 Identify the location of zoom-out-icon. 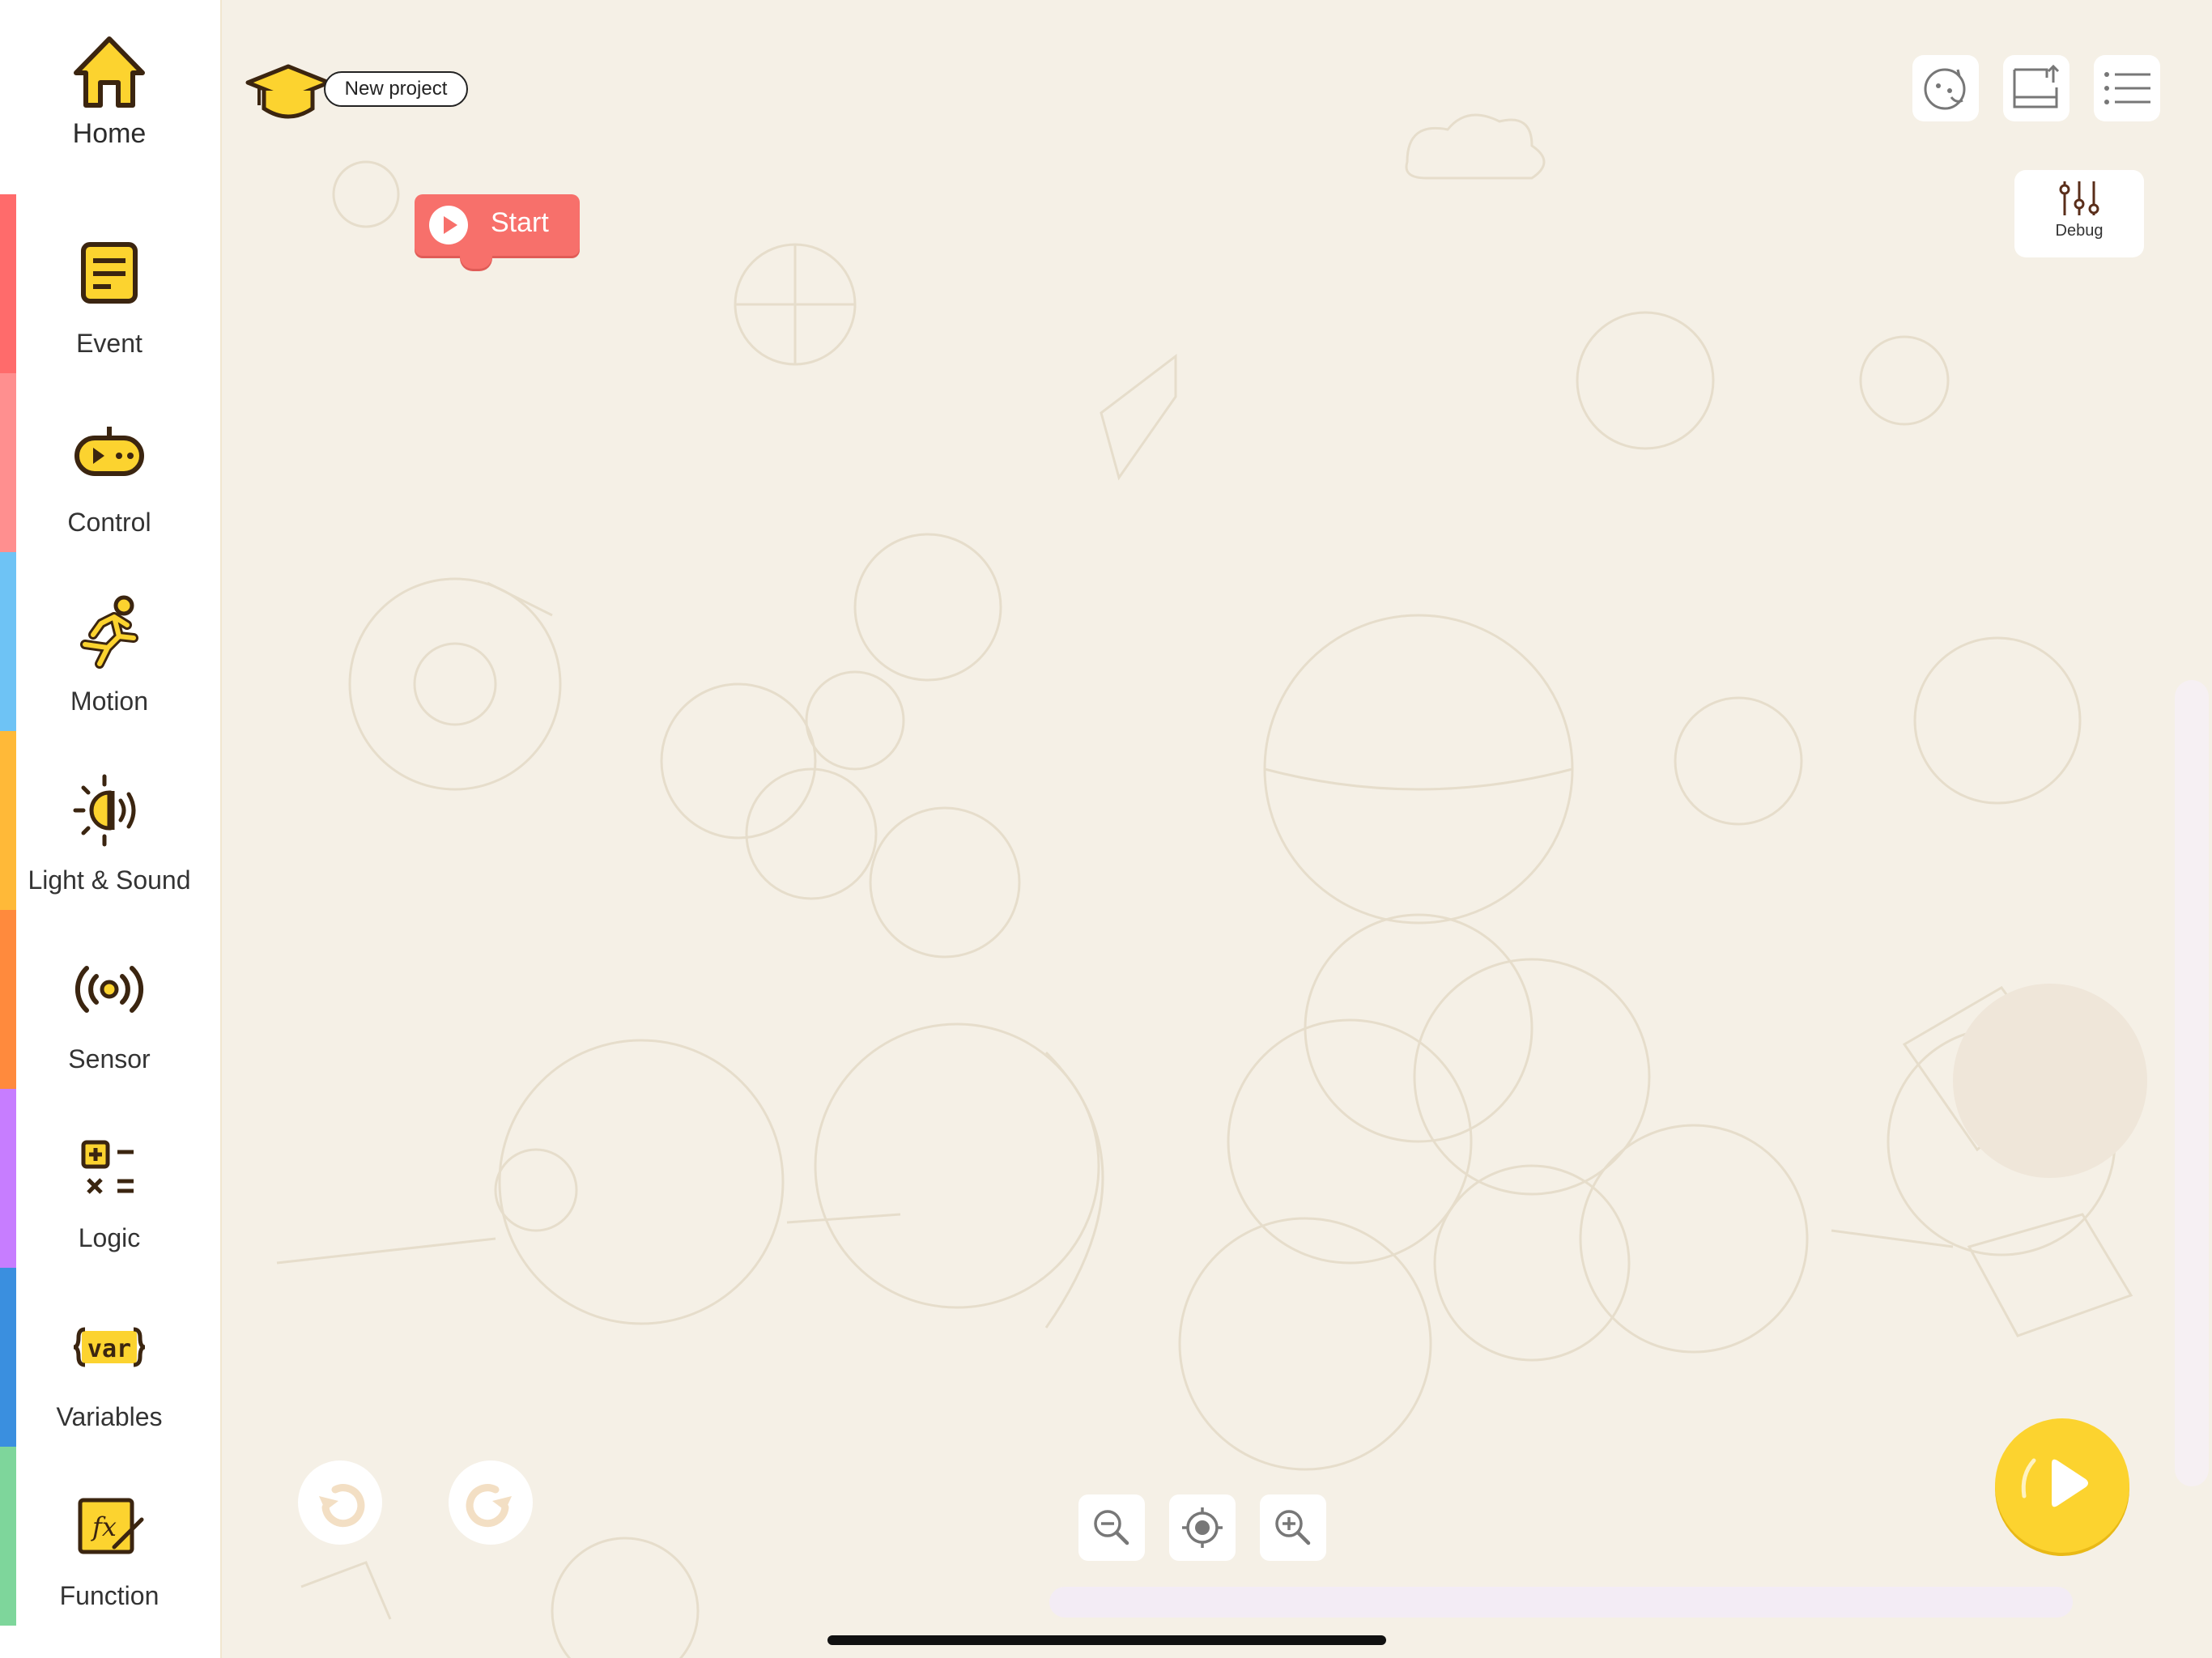
(1112, 1527).